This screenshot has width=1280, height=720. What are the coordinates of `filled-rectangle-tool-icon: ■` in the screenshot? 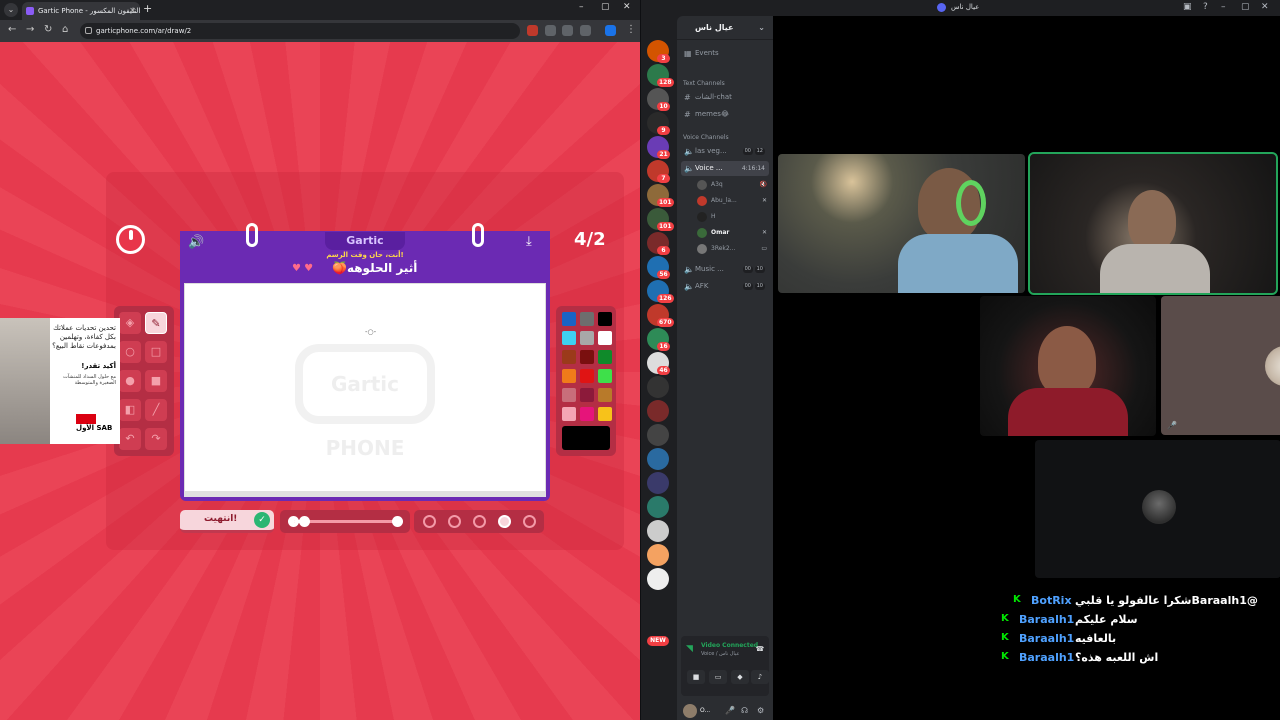 It's located at (156, 381).